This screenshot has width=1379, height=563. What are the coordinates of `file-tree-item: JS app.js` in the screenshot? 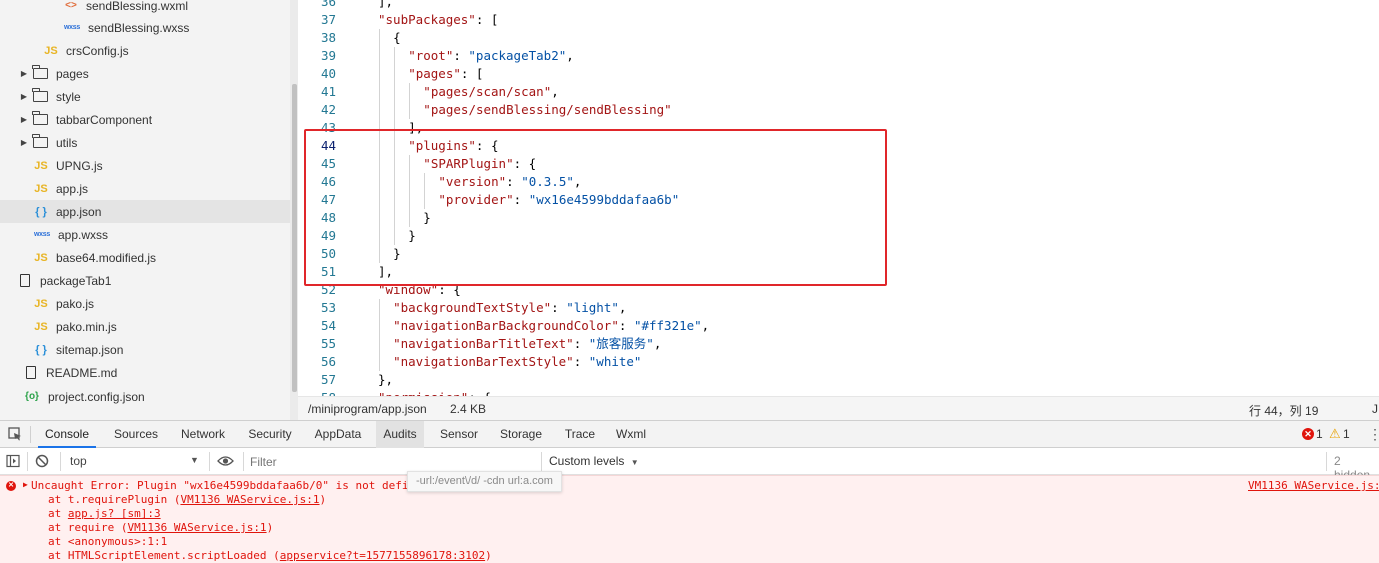 It's located at (145, 188).